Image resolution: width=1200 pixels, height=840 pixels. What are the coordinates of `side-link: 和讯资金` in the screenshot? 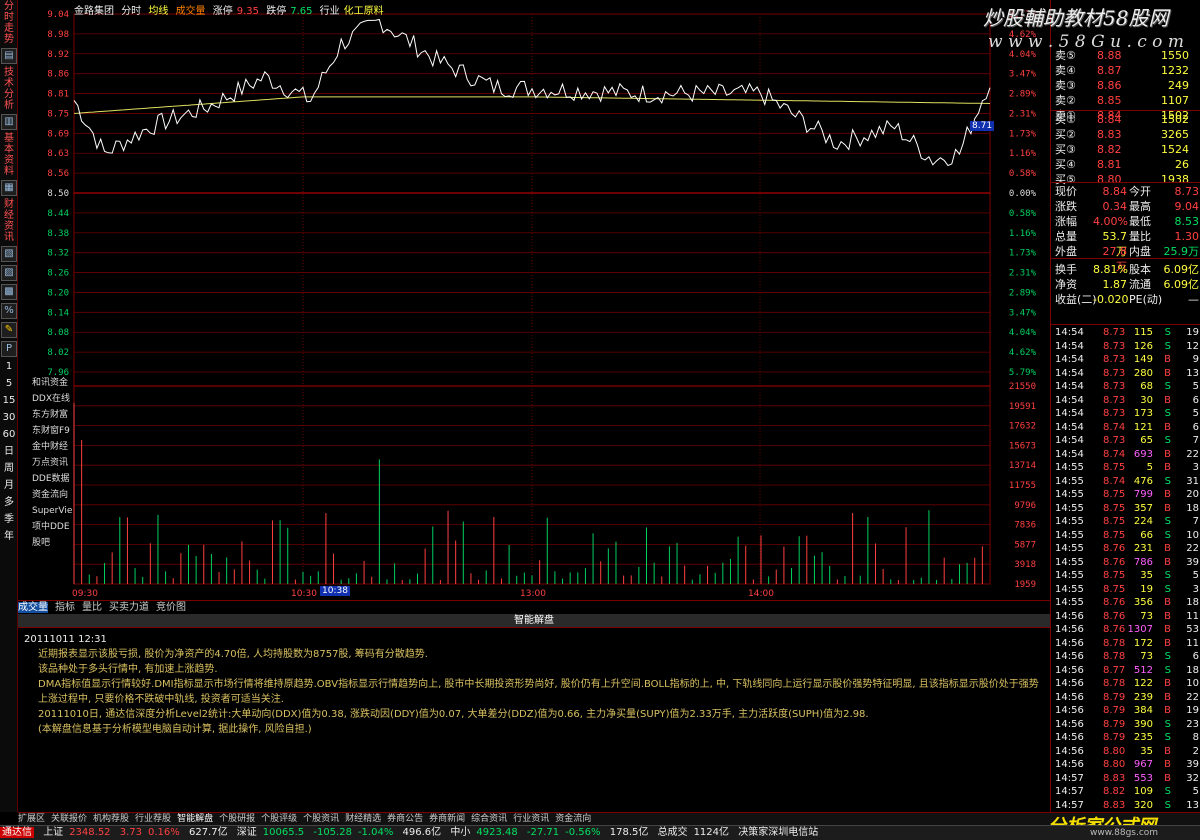 It's located at (52, 383).